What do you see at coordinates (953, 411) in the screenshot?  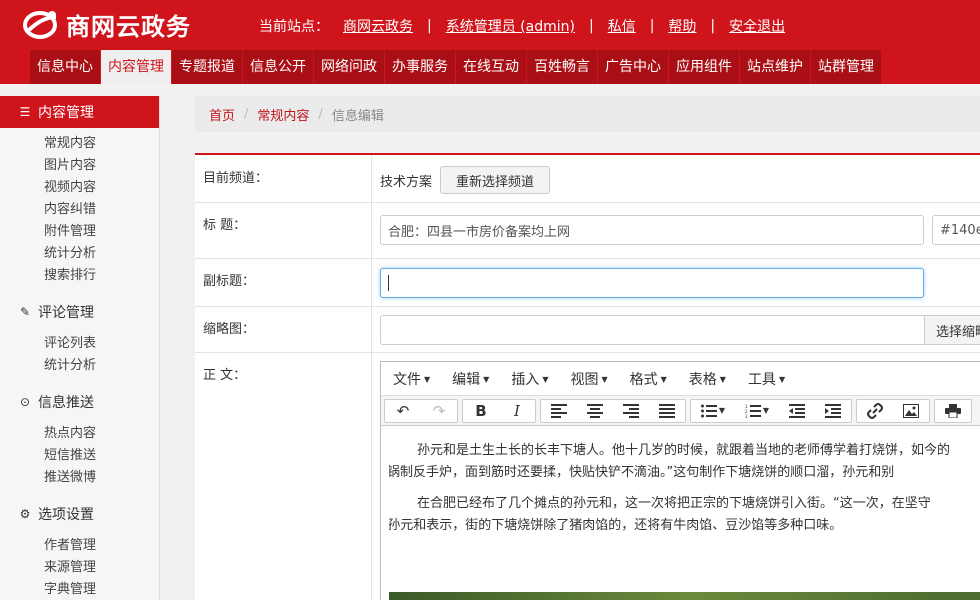 I see `print-icon` at bounding box center [953, 411].